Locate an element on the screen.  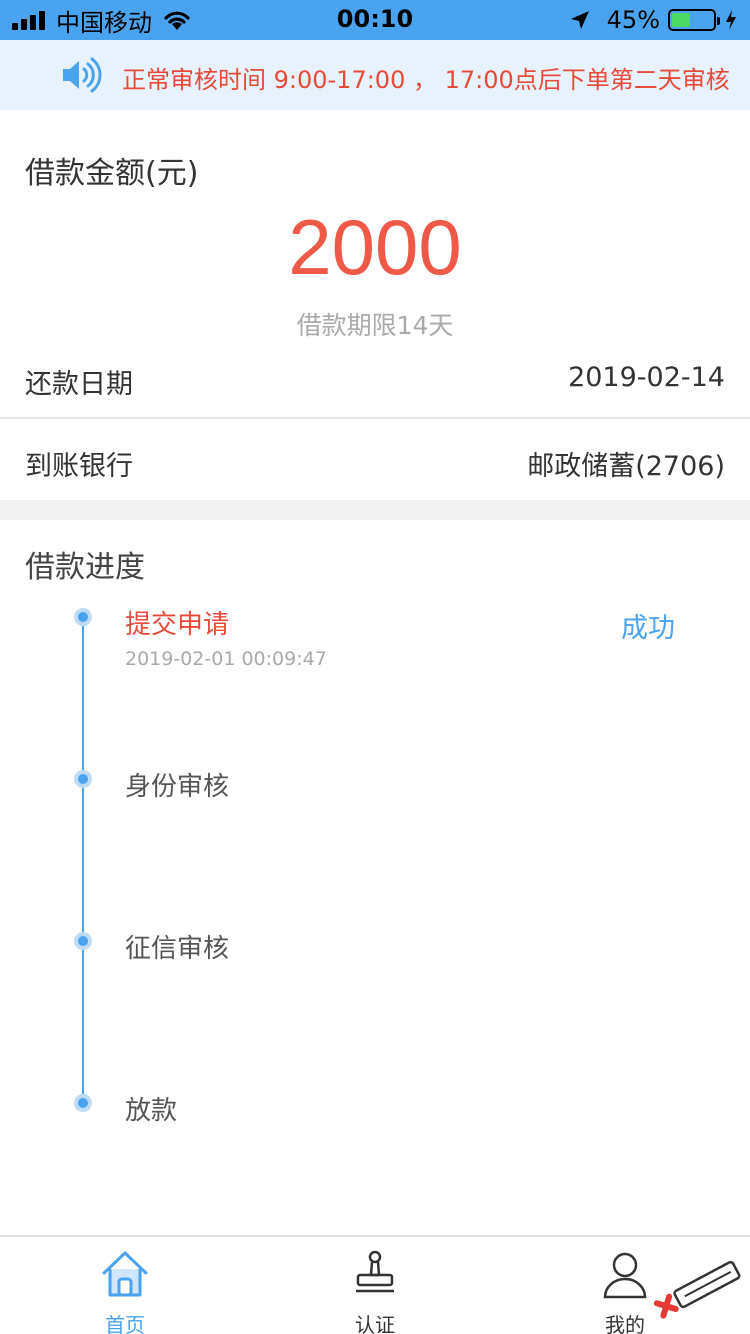
battery-fill is located at coordinates (681, 20).